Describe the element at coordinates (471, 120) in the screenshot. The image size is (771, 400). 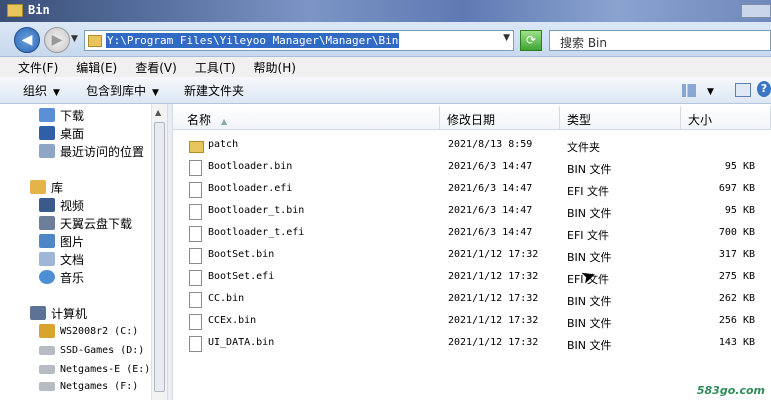
I see `column-date-label: 修改日期` at that location.